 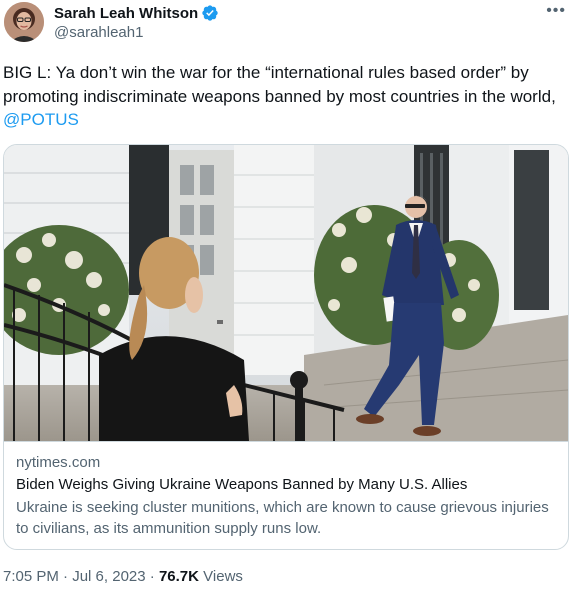 I want to click on views-count: 76.7K, so click(x=179, y=576).